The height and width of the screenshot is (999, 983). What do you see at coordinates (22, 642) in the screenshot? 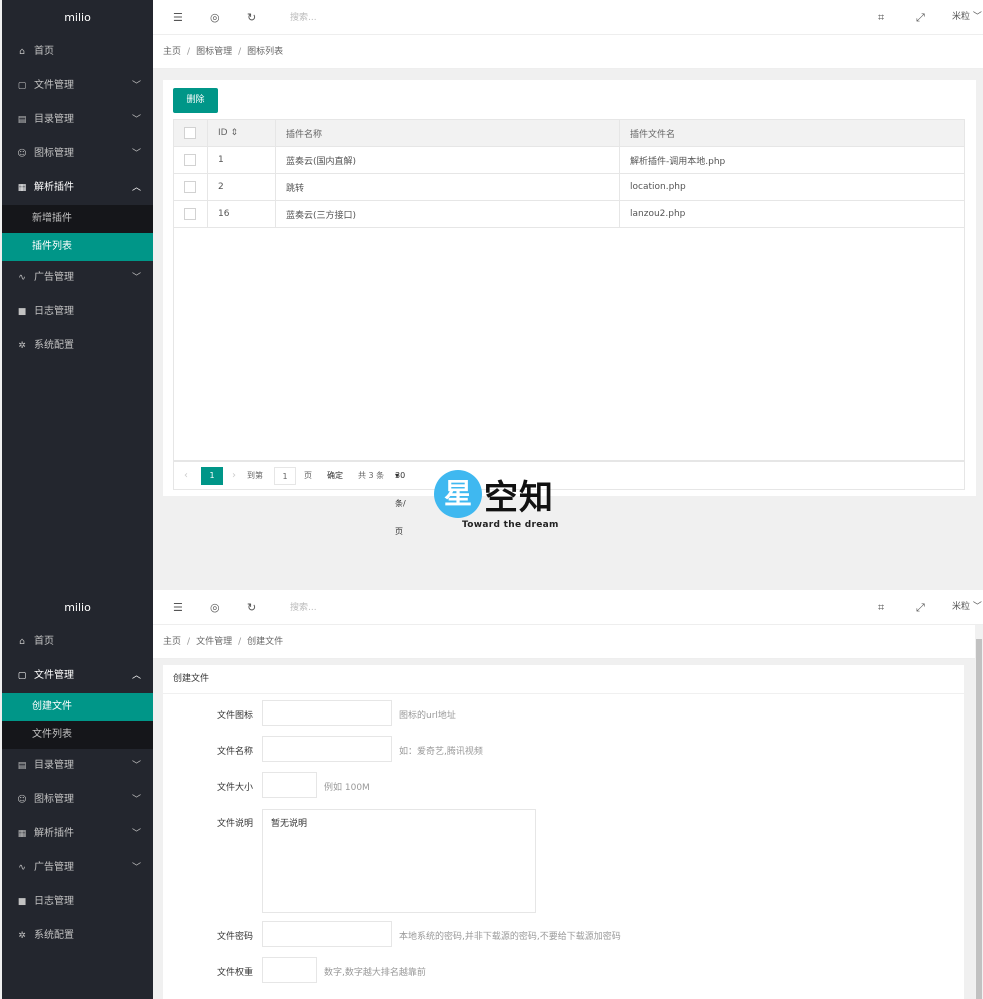
I see `home-icon: ⌂` at bounding box center [22, 642].